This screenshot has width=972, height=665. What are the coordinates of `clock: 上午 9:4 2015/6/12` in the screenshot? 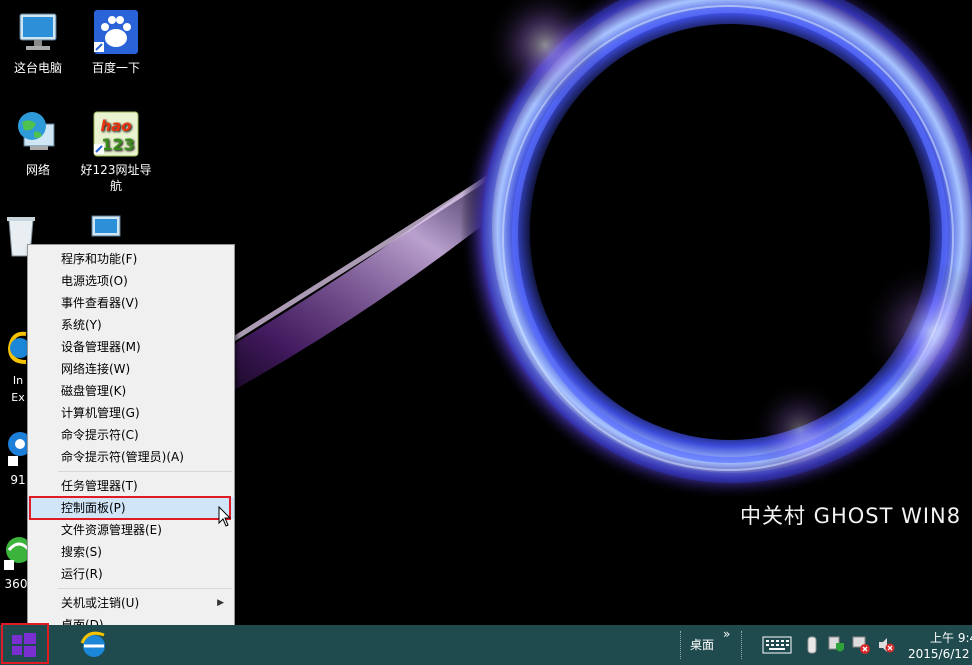 It's located at (939, 646).